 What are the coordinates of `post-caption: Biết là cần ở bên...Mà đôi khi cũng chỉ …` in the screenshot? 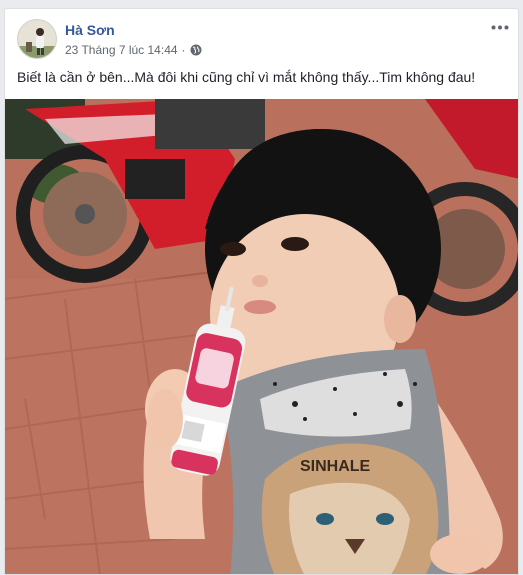 It's located at (246, 77).